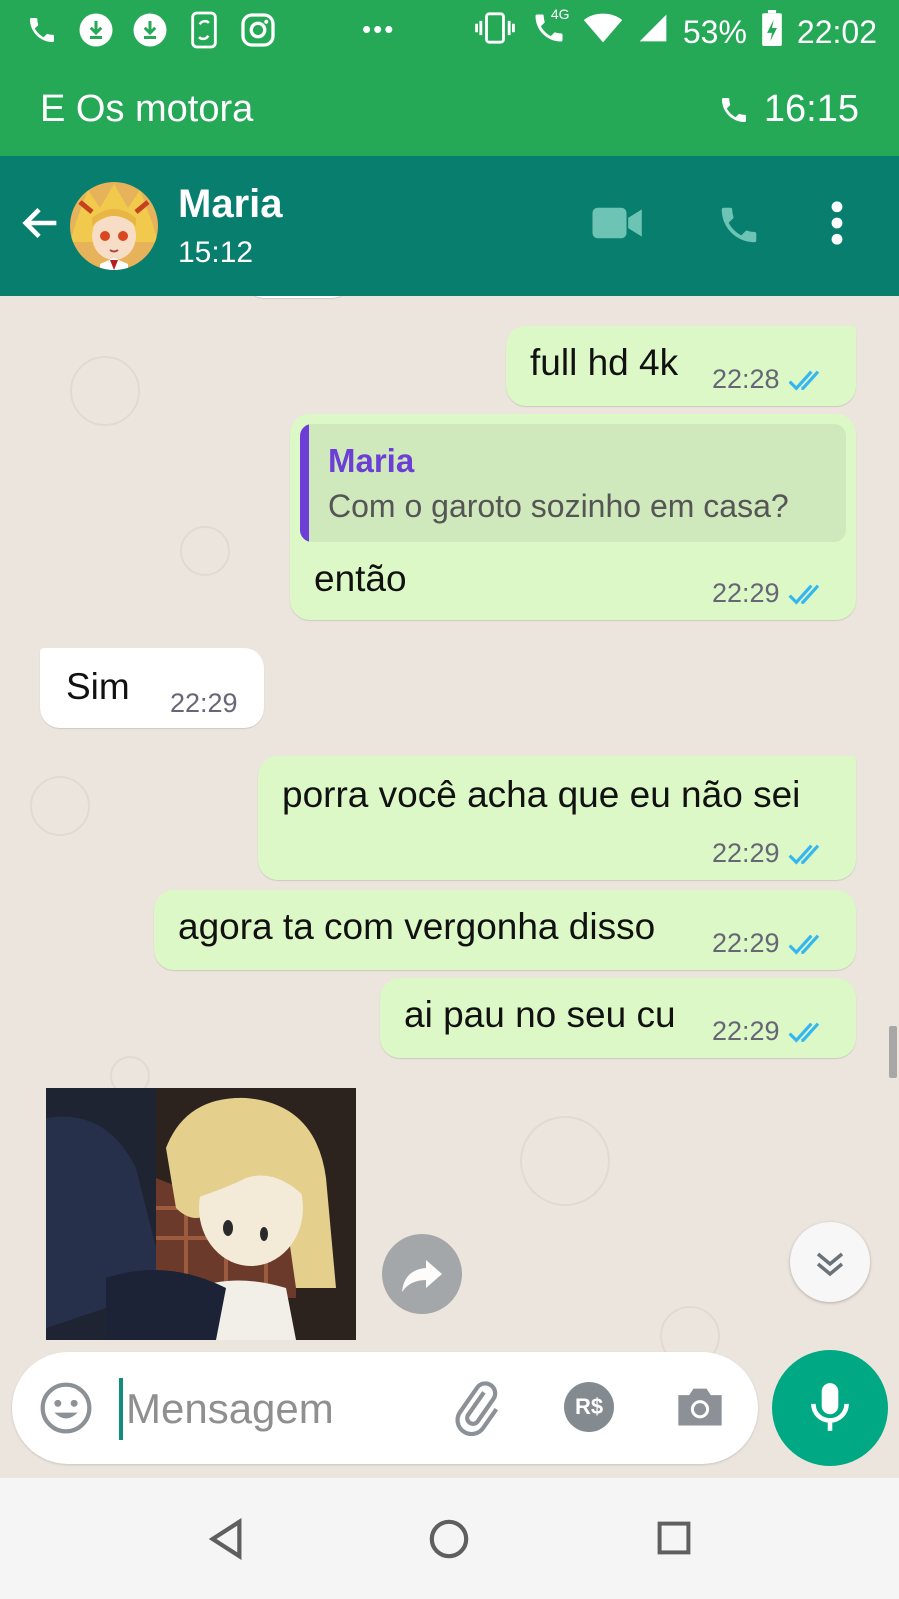 This screenshot has height=1599, width=899. I want to click on system-navigation-bar, so click(449, 1538).